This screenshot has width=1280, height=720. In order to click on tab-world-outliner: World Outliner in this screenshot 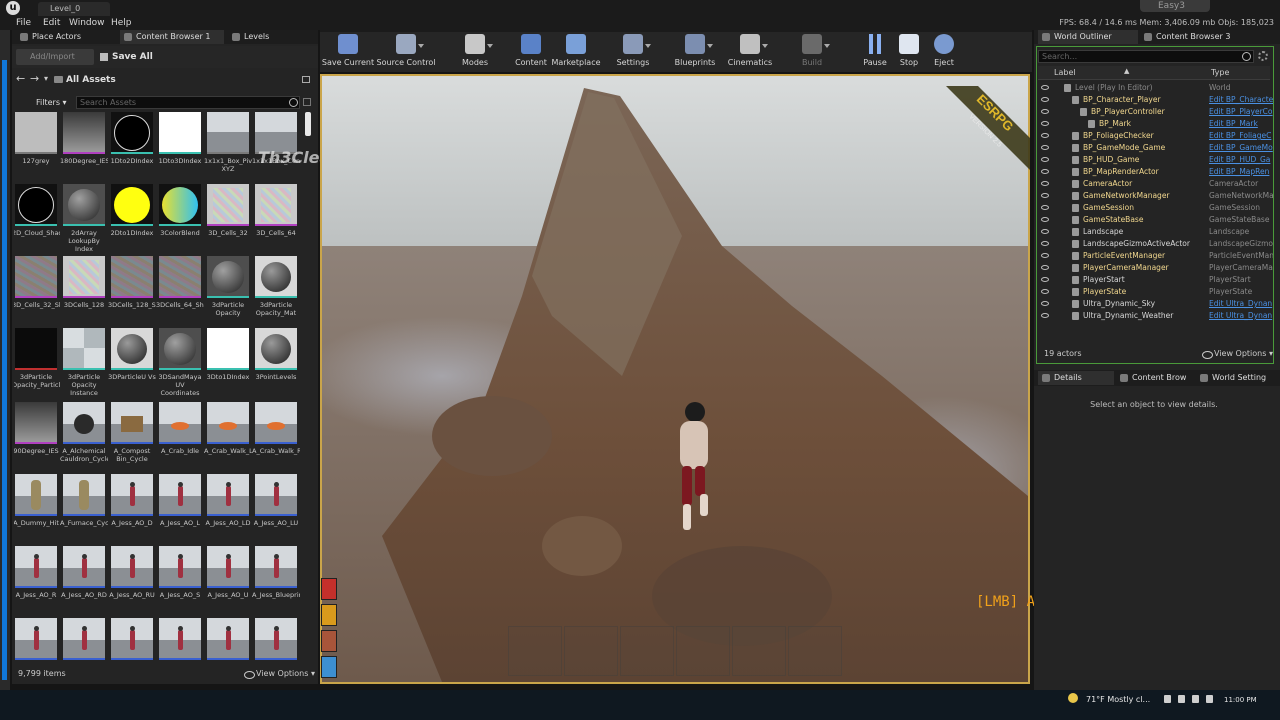, I will do `click(1088, 37)`.